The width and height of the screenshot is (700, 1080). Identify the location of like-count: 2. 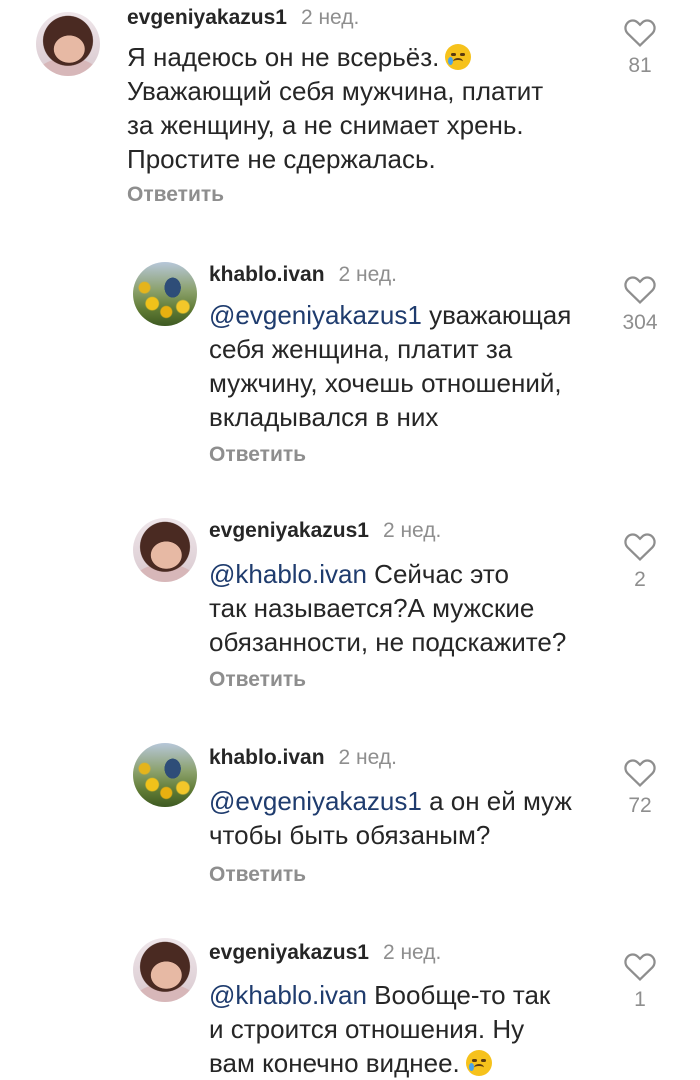
(640, 579).